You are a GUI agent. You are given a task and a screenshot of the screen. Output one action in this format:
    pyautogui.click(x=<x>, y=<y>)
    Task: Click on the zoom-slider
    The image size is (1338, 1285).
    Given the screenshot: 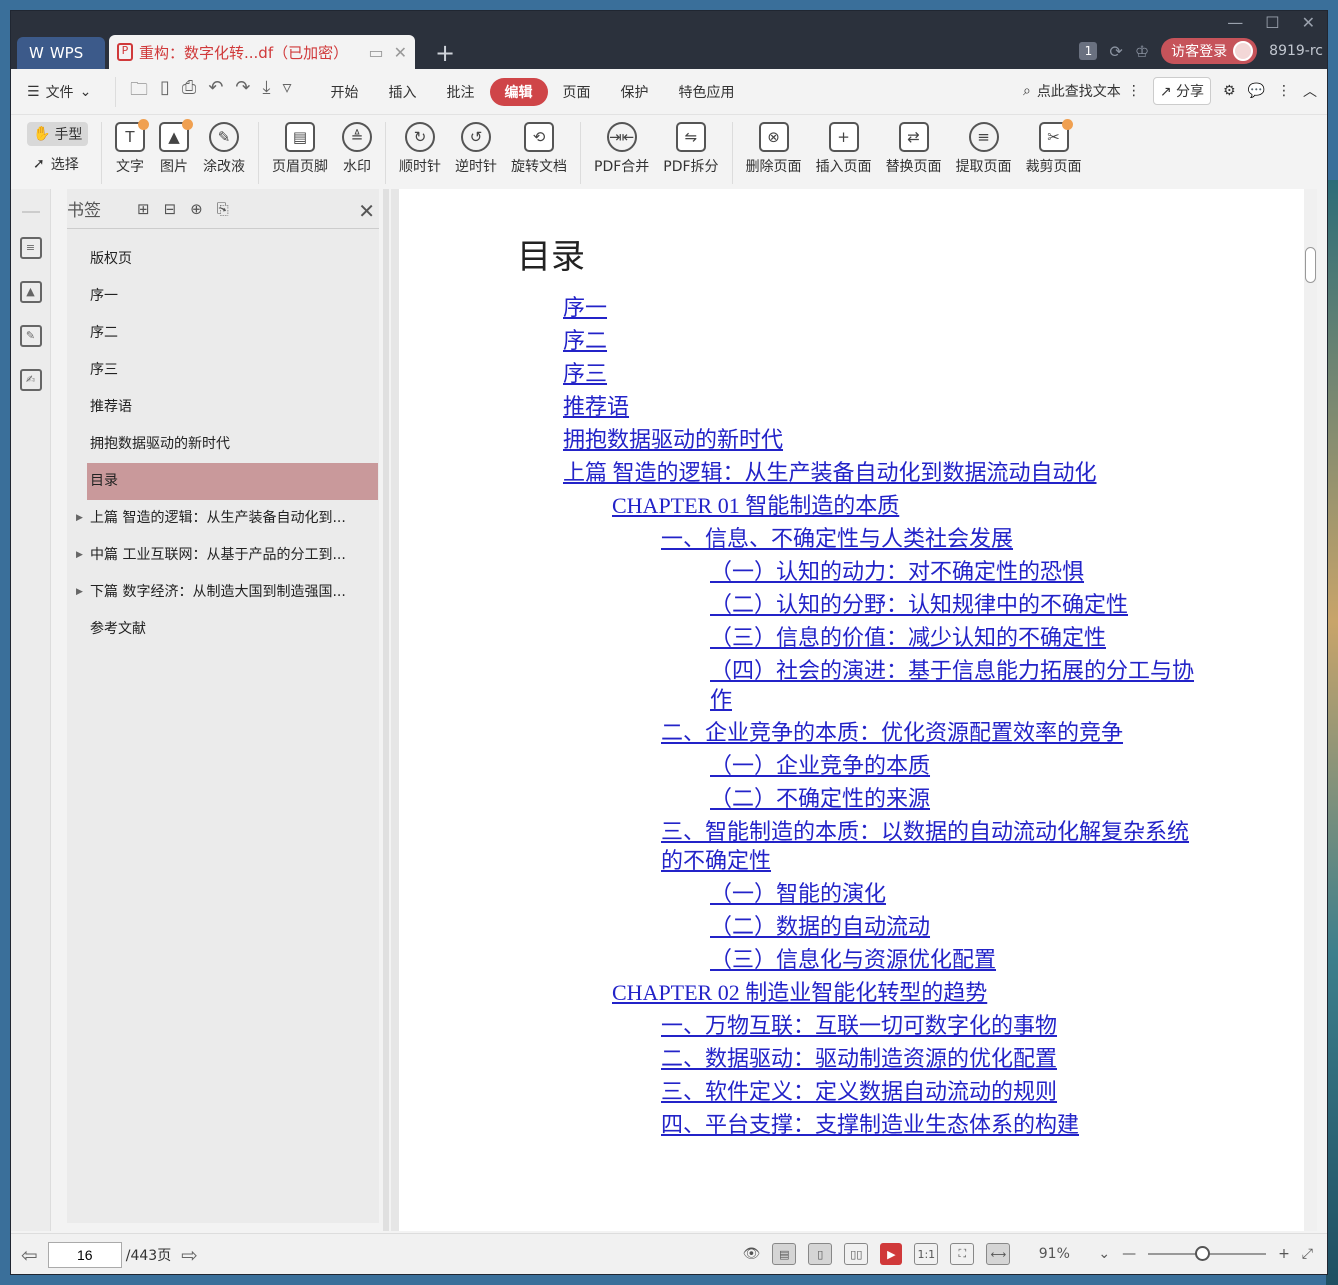 What is the action you would take?
    pyautogui.click(x=1207, y=1253)
    